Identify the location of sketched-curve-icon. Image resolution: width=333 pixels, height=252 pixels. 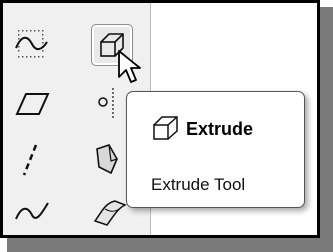
(31, 44).